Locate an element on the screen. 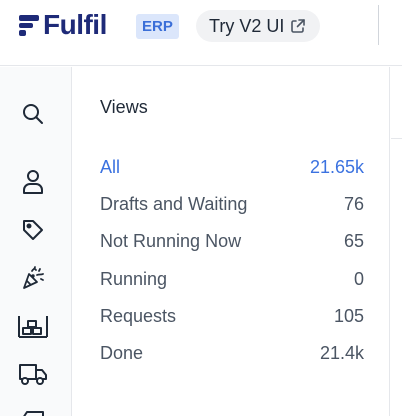 This screenshot has height=416, width=402. view-item: All 21.65k is located at coordinates (232, 167).